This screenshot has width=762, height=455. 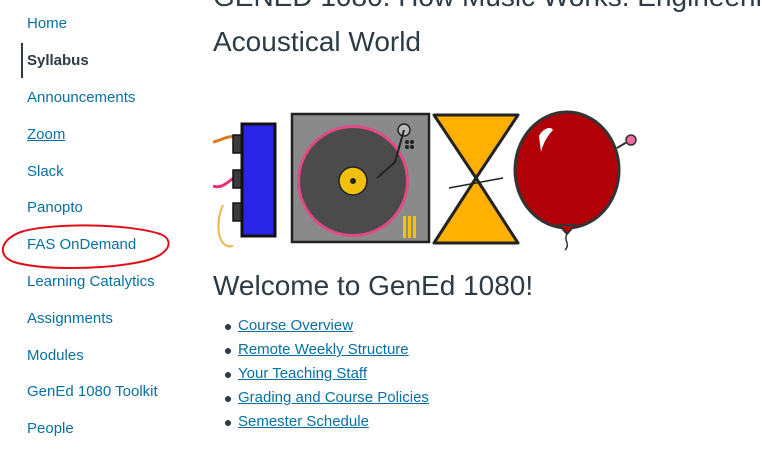 I want to click on nav-item-panopto: Panopto, so click(x=55, y=208).